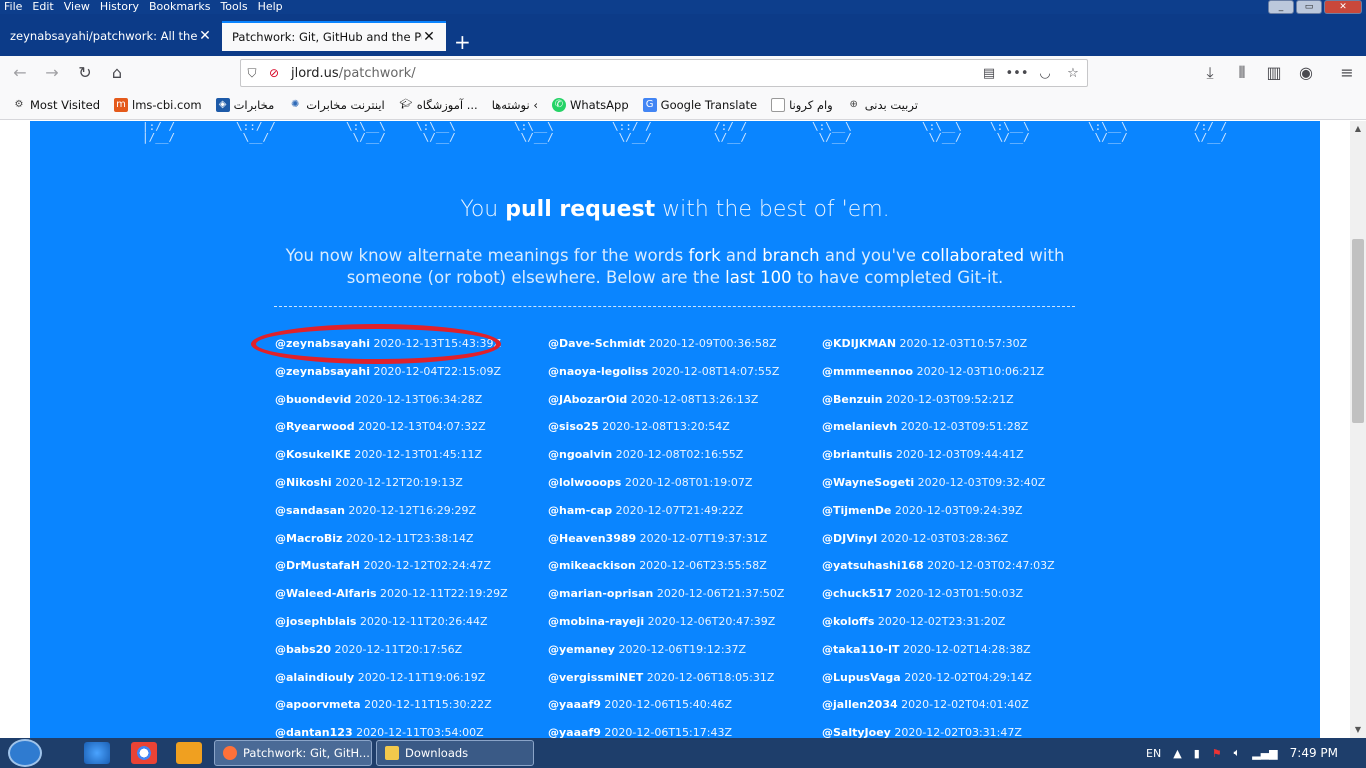 The image size is (1366, 768). I want to click on completion-username: @LupusVaga, so click(861, 677).